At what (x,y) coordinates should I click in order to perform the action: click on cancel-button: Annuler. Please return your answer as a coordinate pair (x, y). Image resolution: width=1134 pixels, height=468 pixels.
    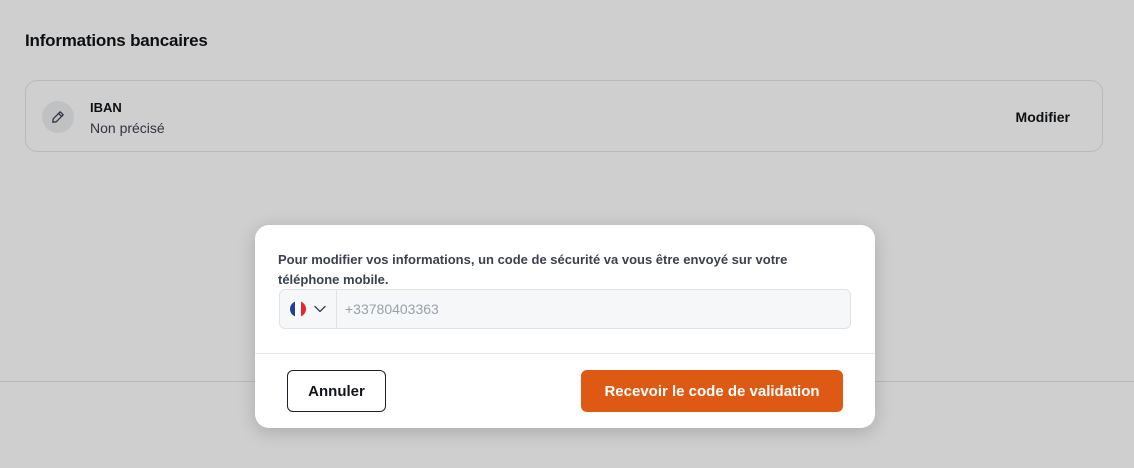
    Looking at the image, I should click on (336, 391).